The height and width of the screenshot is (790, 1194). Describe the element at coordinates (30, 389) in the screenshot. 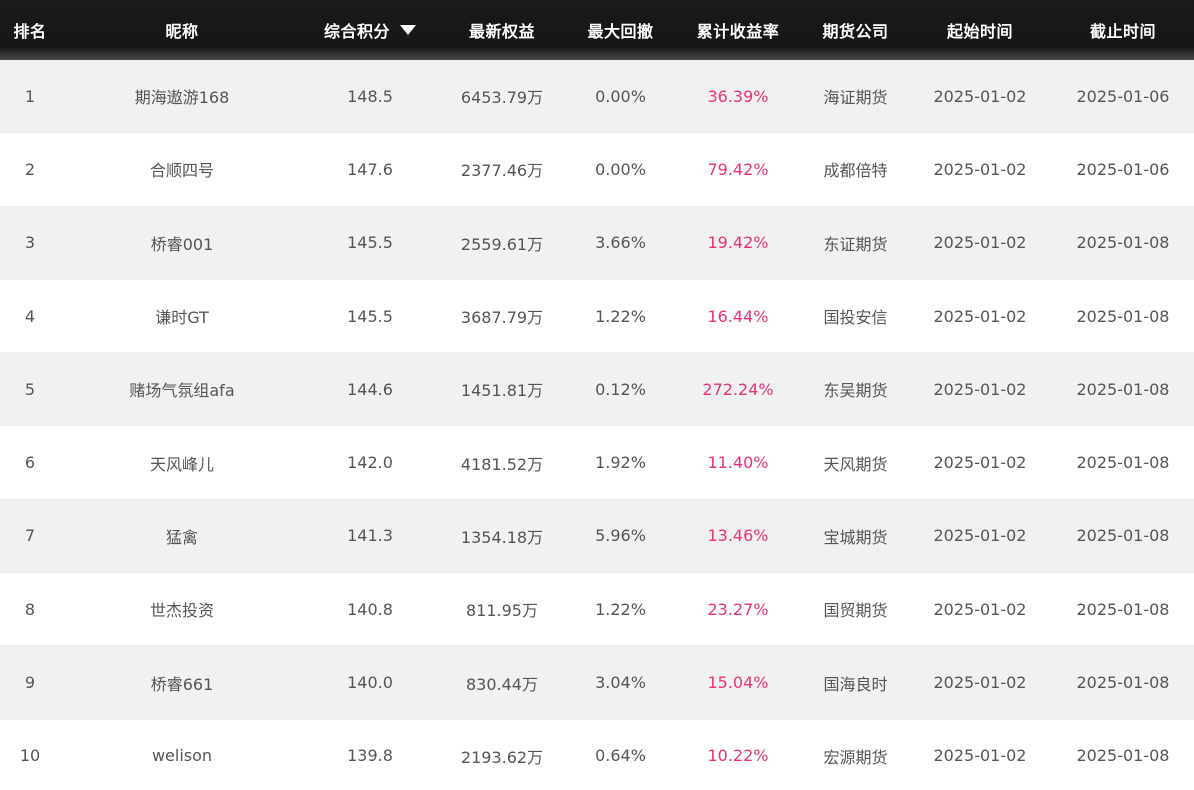

I see `rank-cell: 5` at that location.